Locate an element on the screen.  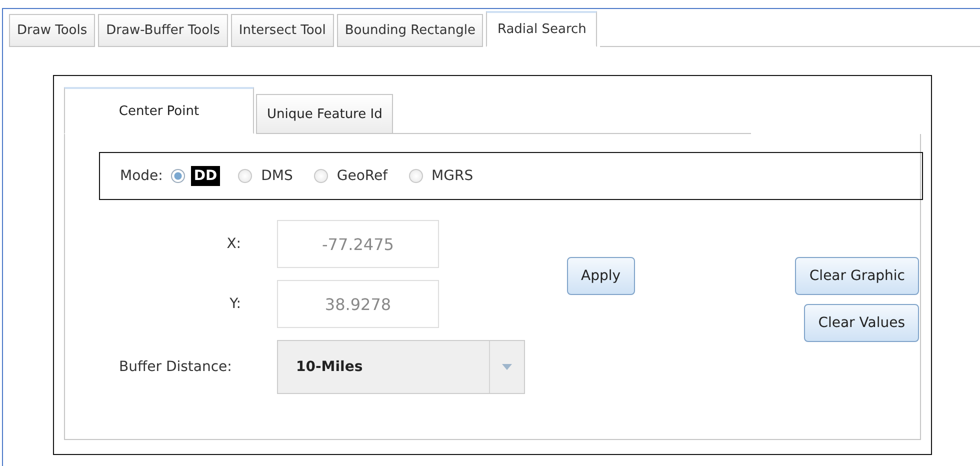
dropdown: 10-Miles is located at coordinates (401, 367).